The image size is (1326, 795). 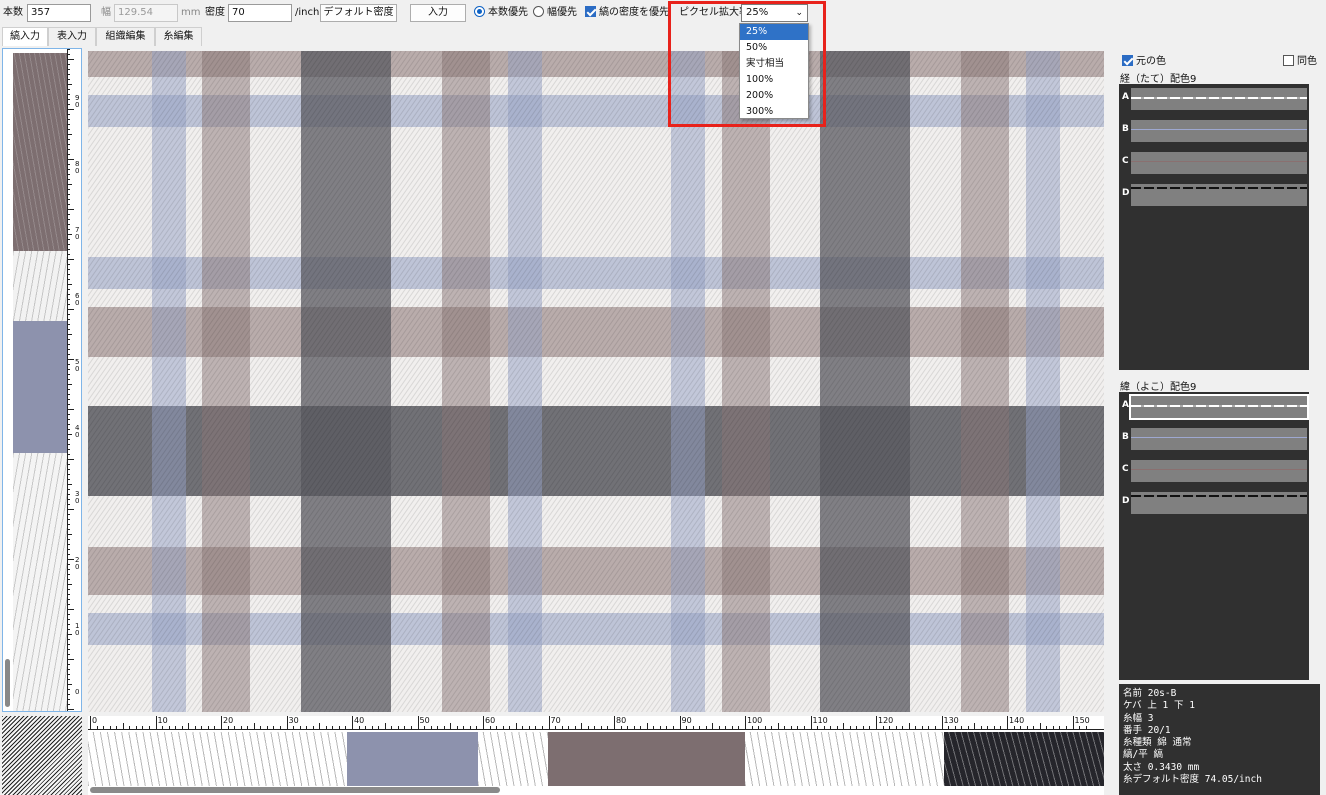 I want to click on tab-weave-edit: 組織編集, so click(x=125, y=36).